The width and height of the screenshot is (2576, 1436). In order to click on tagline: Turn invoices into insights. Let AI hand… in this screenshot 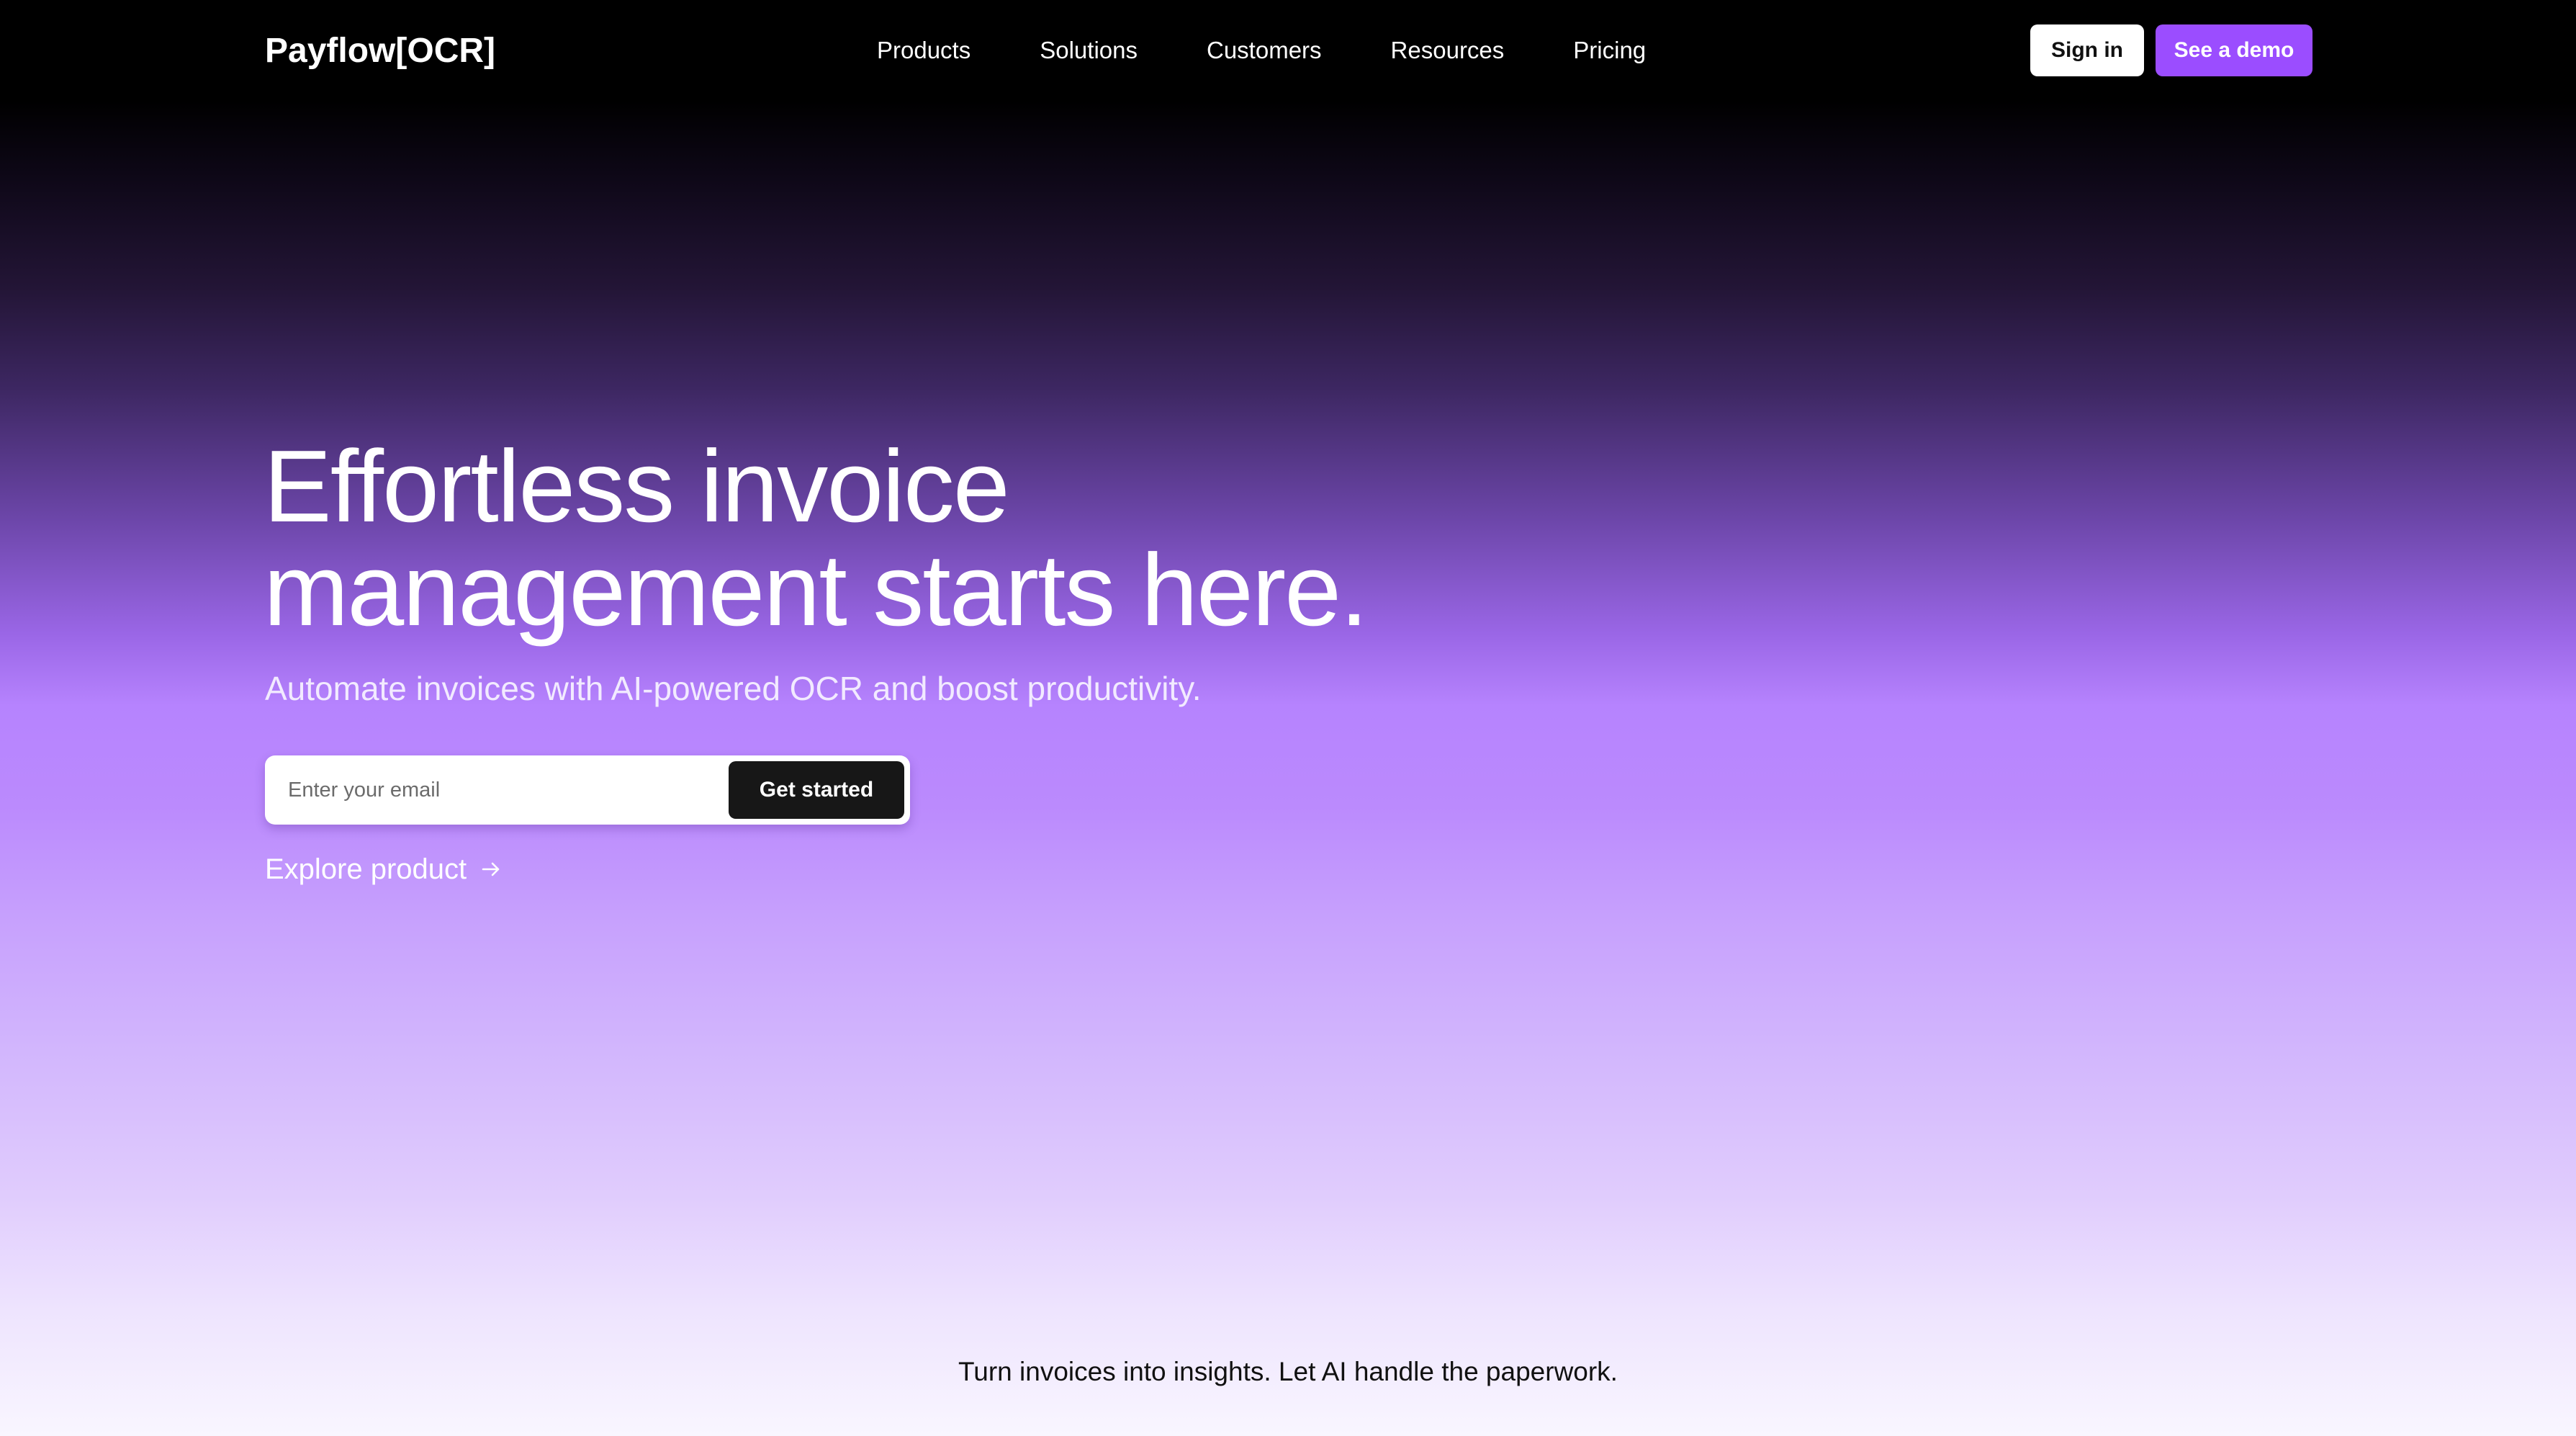, I will do `click(1288, 1371)`.